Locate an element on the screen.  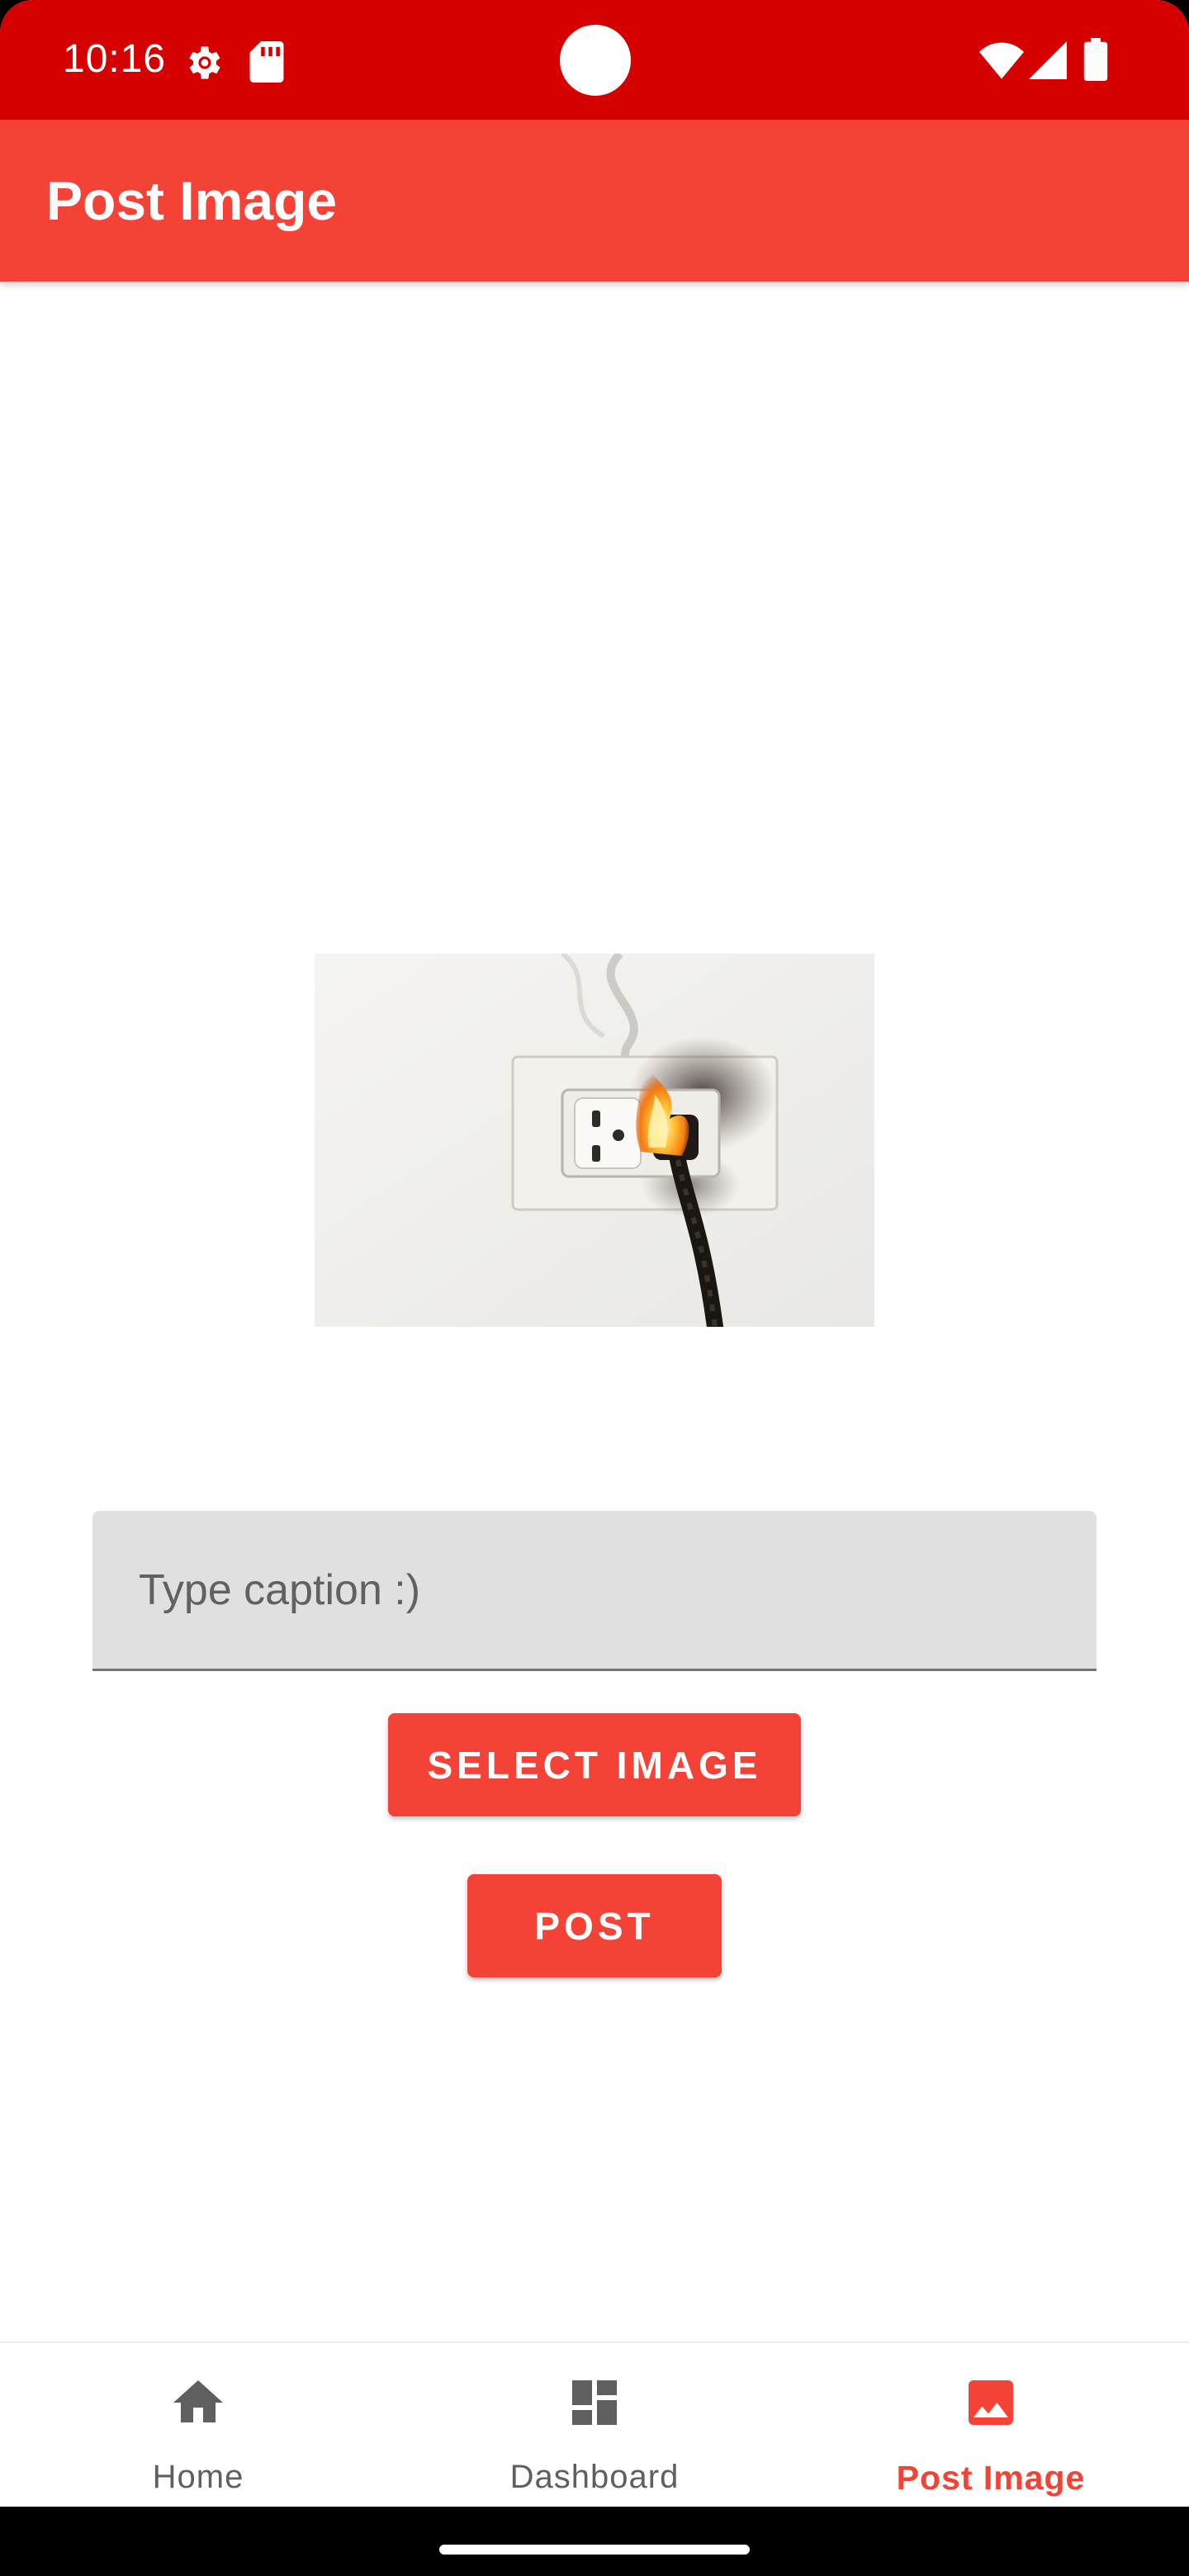
system-navigation-bar is located at coordinates (594, 2541).